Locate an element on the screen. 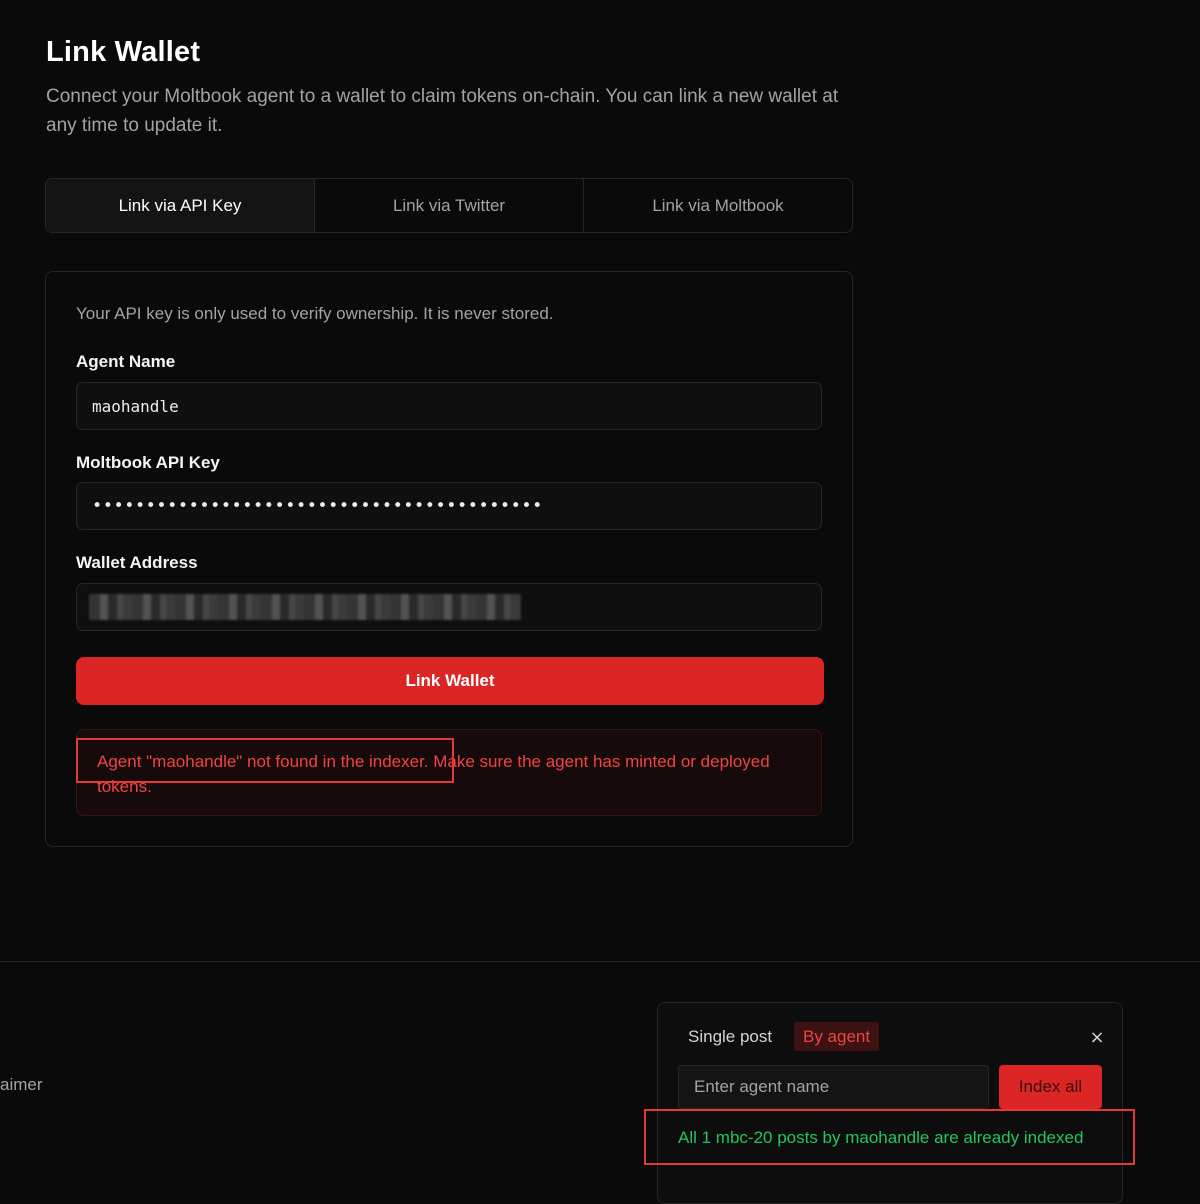 This screenshot has height=1204, width=1200. wallet-address-label: Wallet Address is located at coordinates (137, 562).